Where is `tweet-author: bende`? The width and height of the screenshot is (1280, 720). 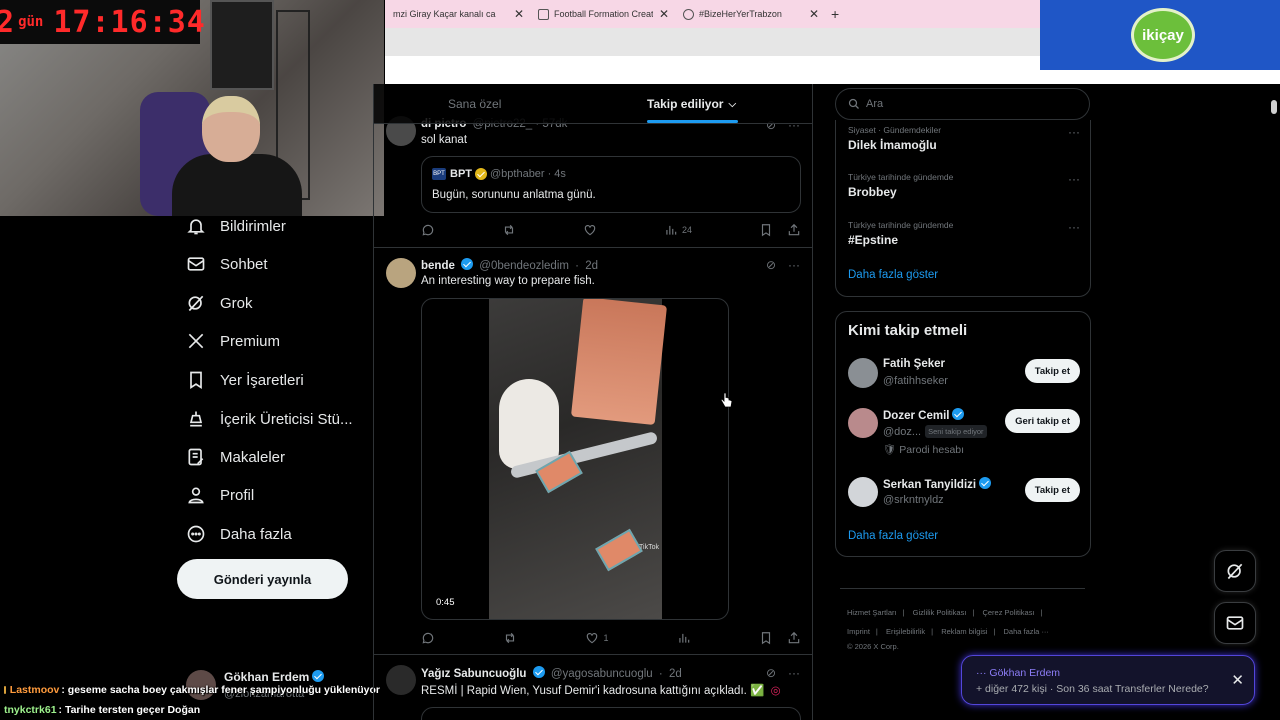
tweet-author: bende is located at coordinates (438, 266).